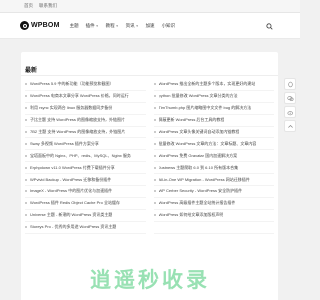  Describe the element at coordinates (24, 25) in the screenshot. I see `logo-mark-icon` at that location.